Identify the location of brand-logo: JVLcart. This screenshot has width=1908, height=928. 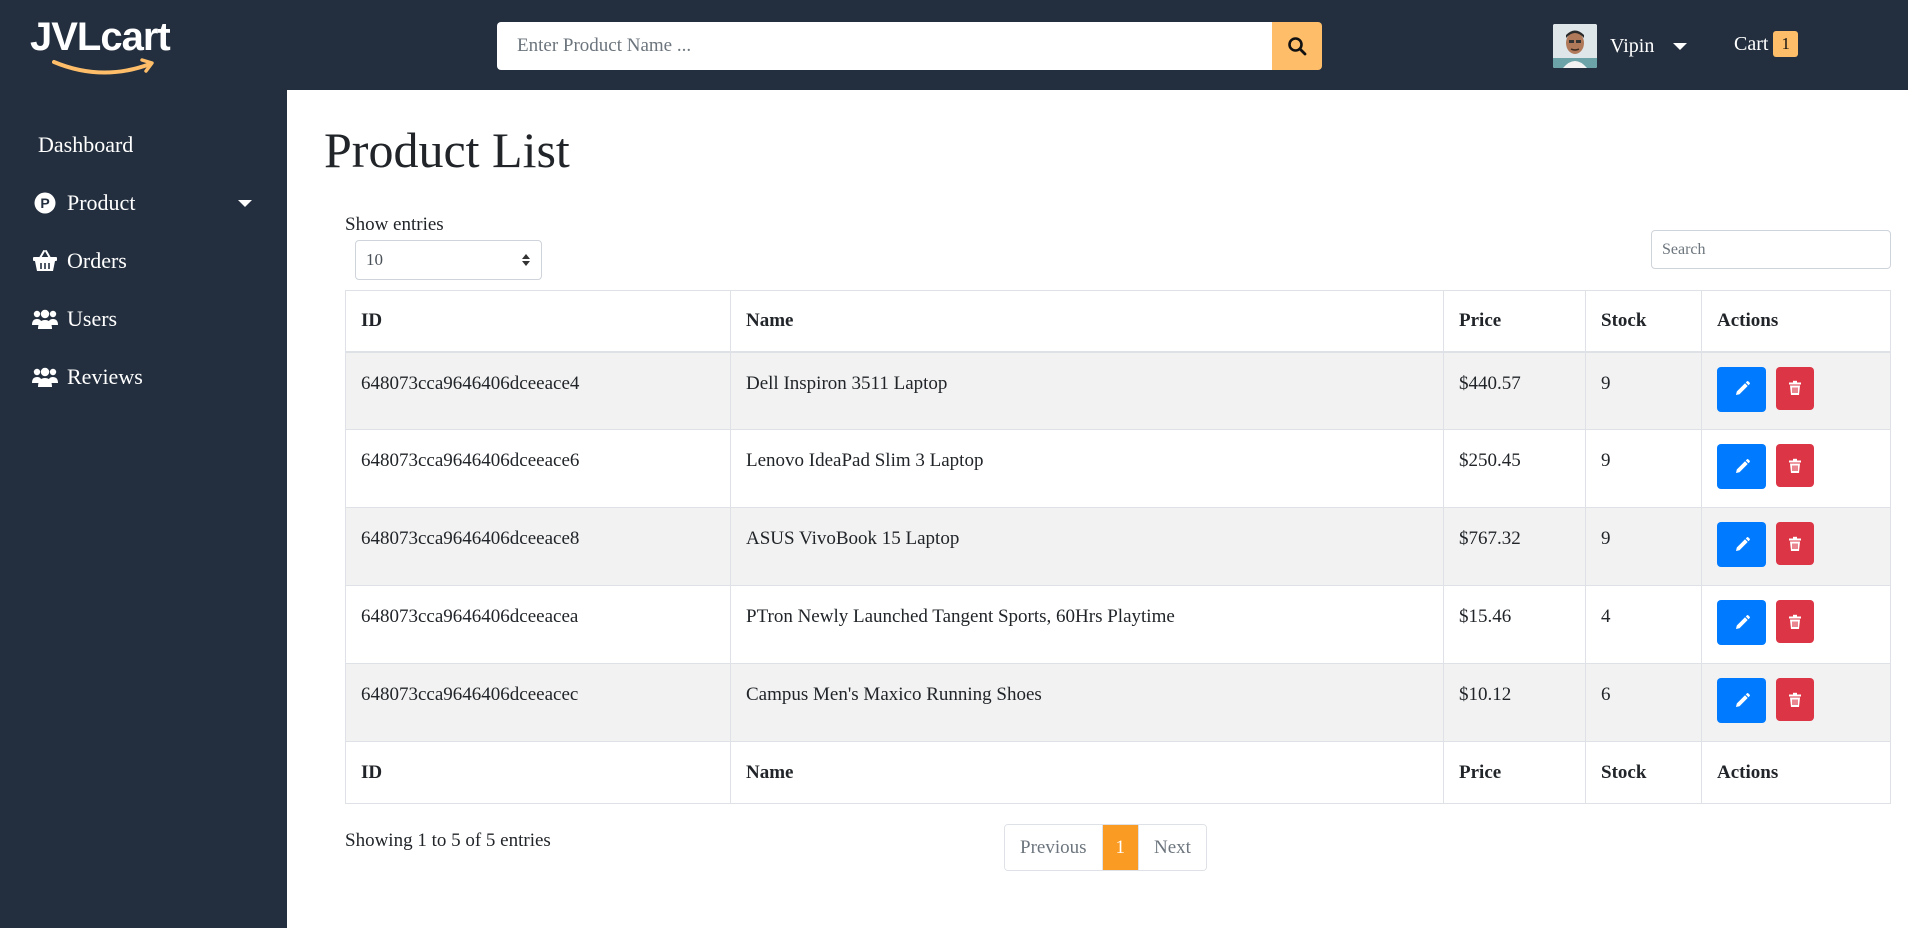
(115, 46).